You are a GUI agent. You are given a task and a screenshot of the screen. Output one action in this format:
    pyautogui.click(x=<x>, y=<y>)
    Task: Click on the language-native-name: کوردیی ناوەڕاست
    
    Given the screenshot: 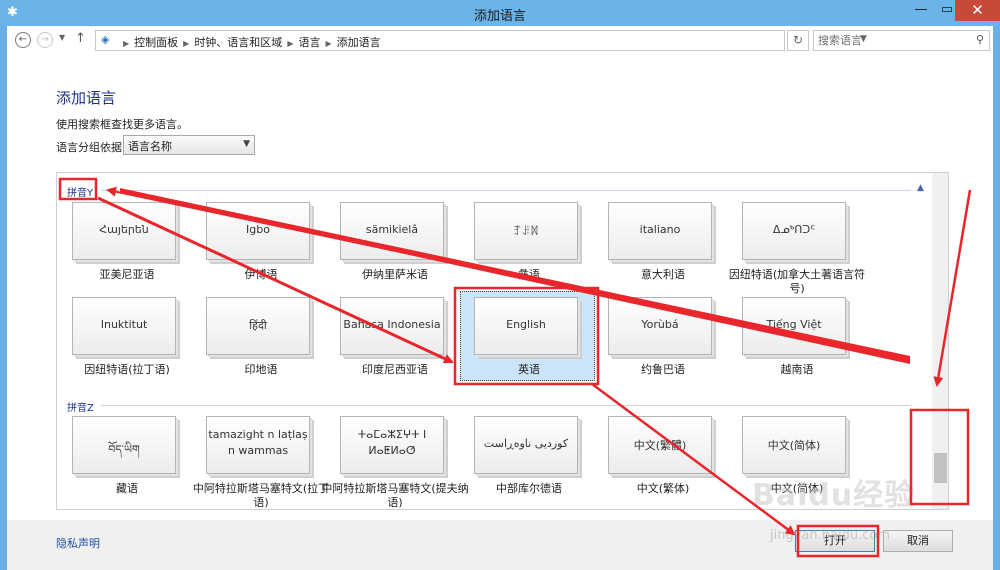 What is the action you would take?
    pyautogui.click(x=526, y=443)
    